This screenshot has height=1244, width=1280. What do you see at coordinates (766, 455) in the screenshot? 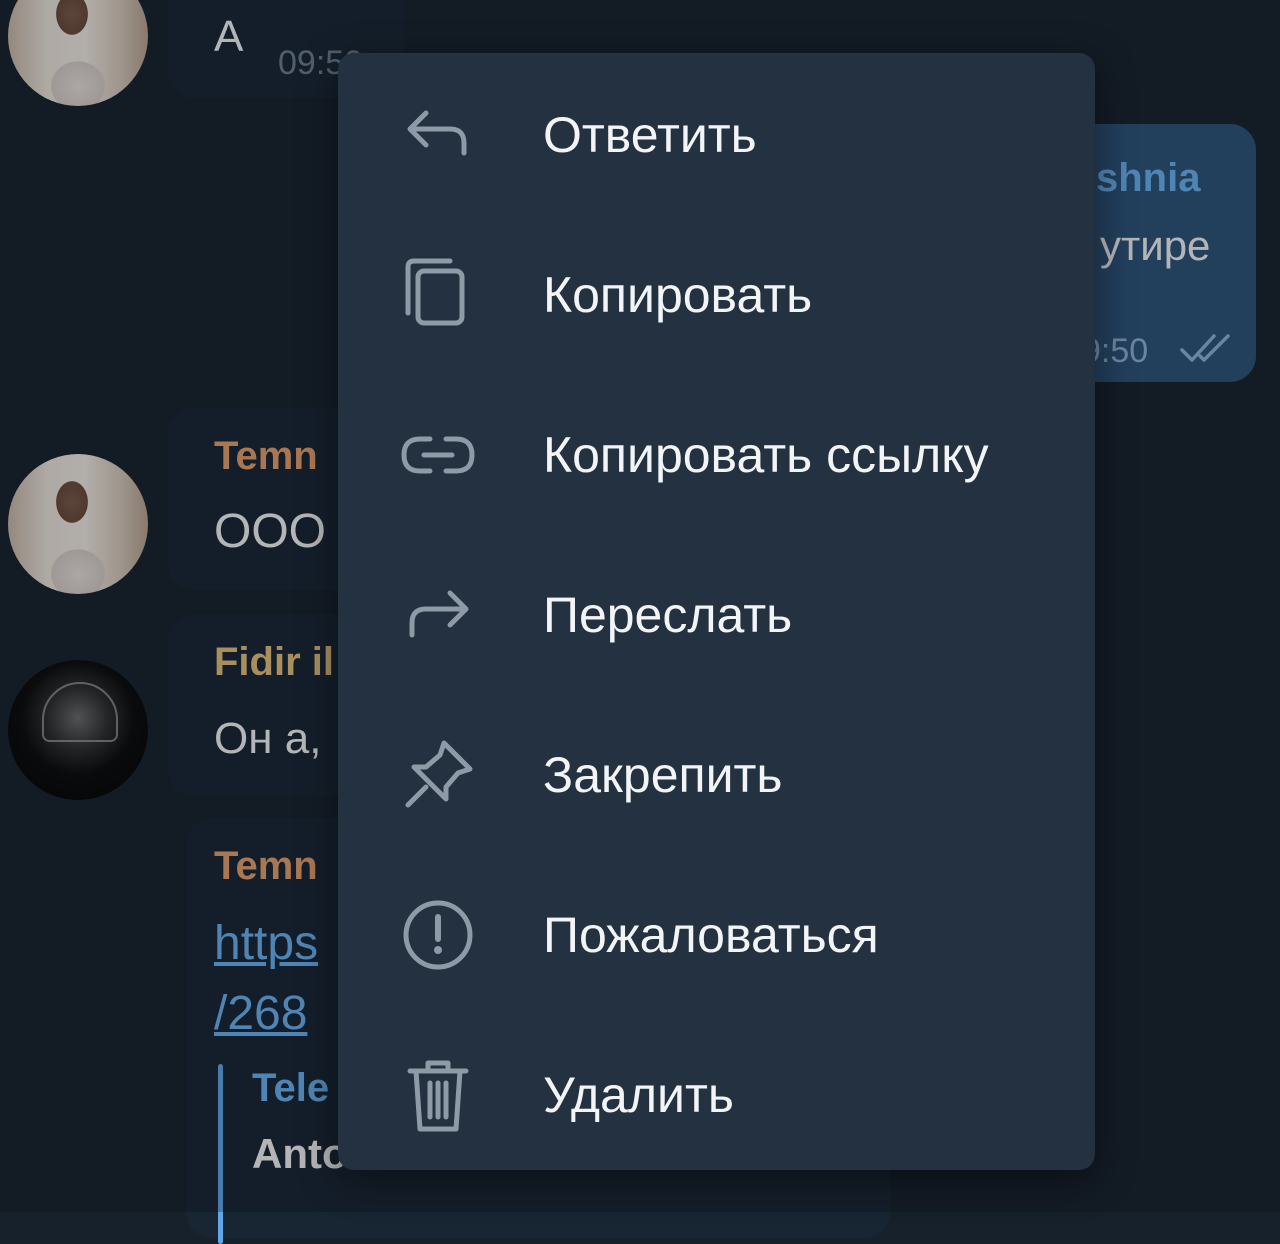
I see `menu-item-label: Копировать ссылку` at bounding box center [766, 455].